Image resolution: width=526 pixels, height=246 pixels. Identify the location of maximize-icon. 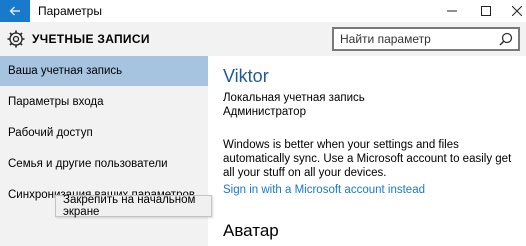
(486, 11).